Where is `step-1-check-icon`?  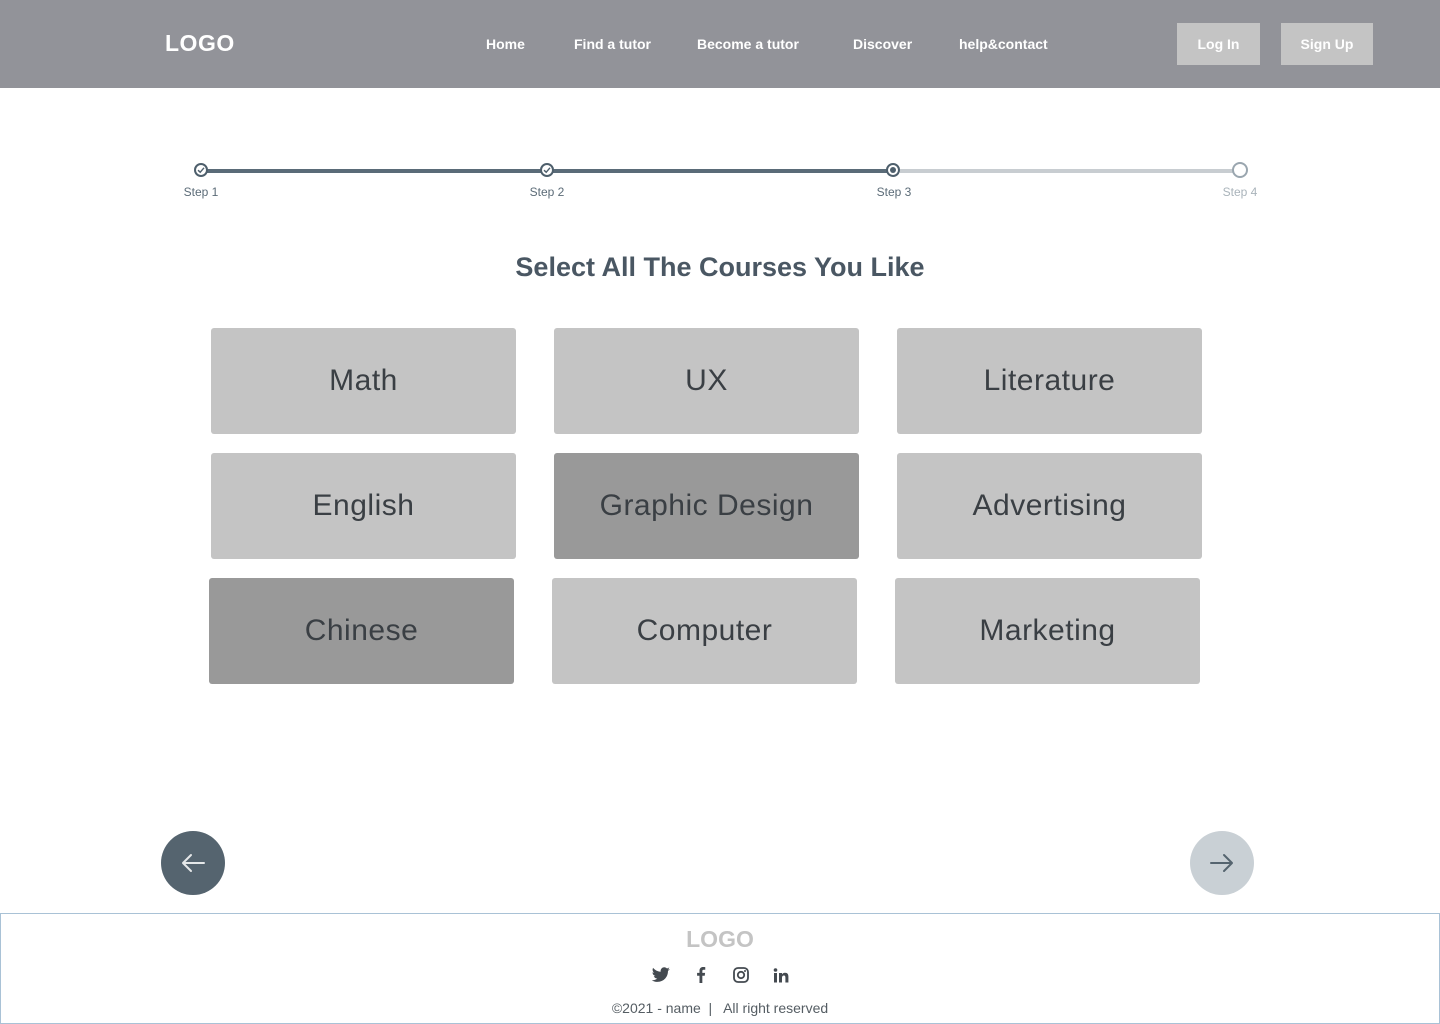
step-1-check-icon is located at coordinates (201, 170).